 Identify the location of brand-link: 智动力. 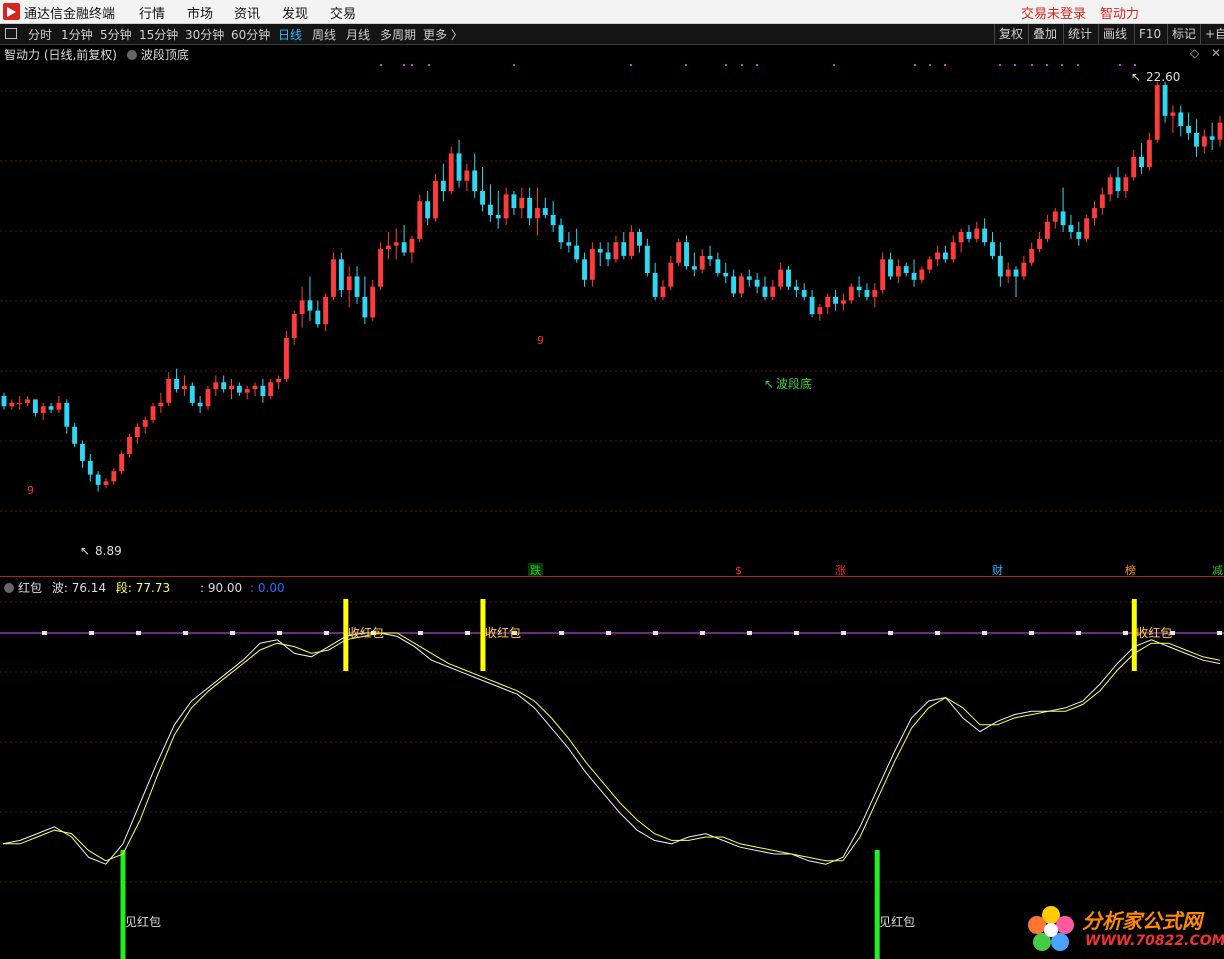
(1119, 12).